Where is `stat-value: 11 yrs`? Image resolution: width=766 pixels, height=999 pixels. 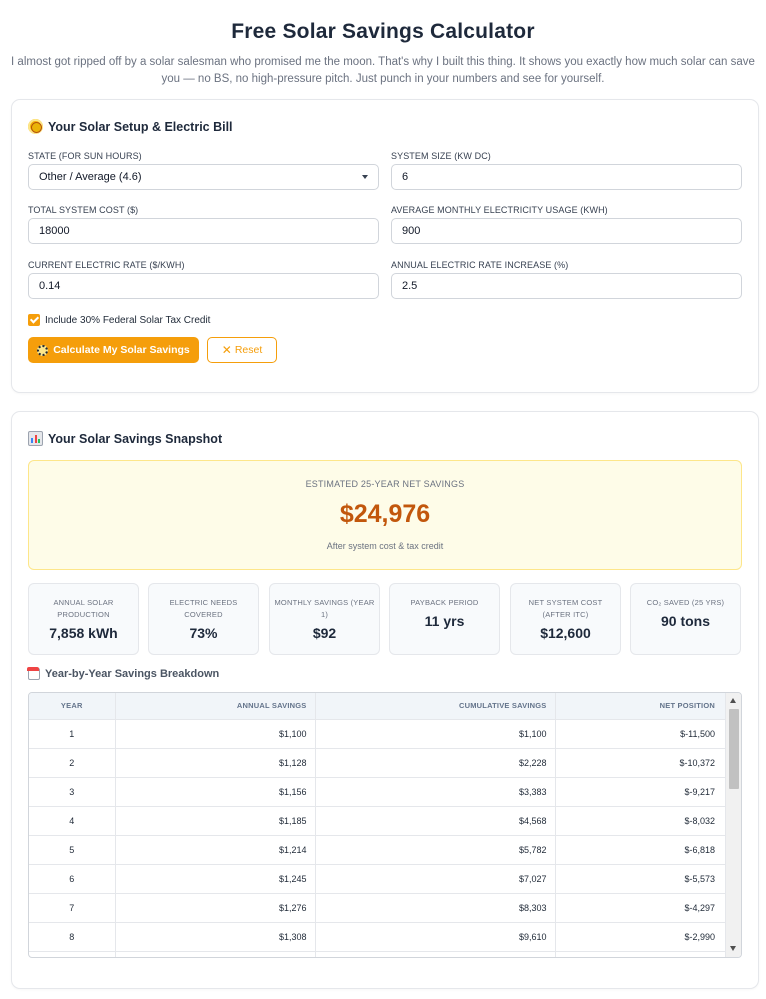 stat-value: 11 yrs is located at coordinates (444, 621).